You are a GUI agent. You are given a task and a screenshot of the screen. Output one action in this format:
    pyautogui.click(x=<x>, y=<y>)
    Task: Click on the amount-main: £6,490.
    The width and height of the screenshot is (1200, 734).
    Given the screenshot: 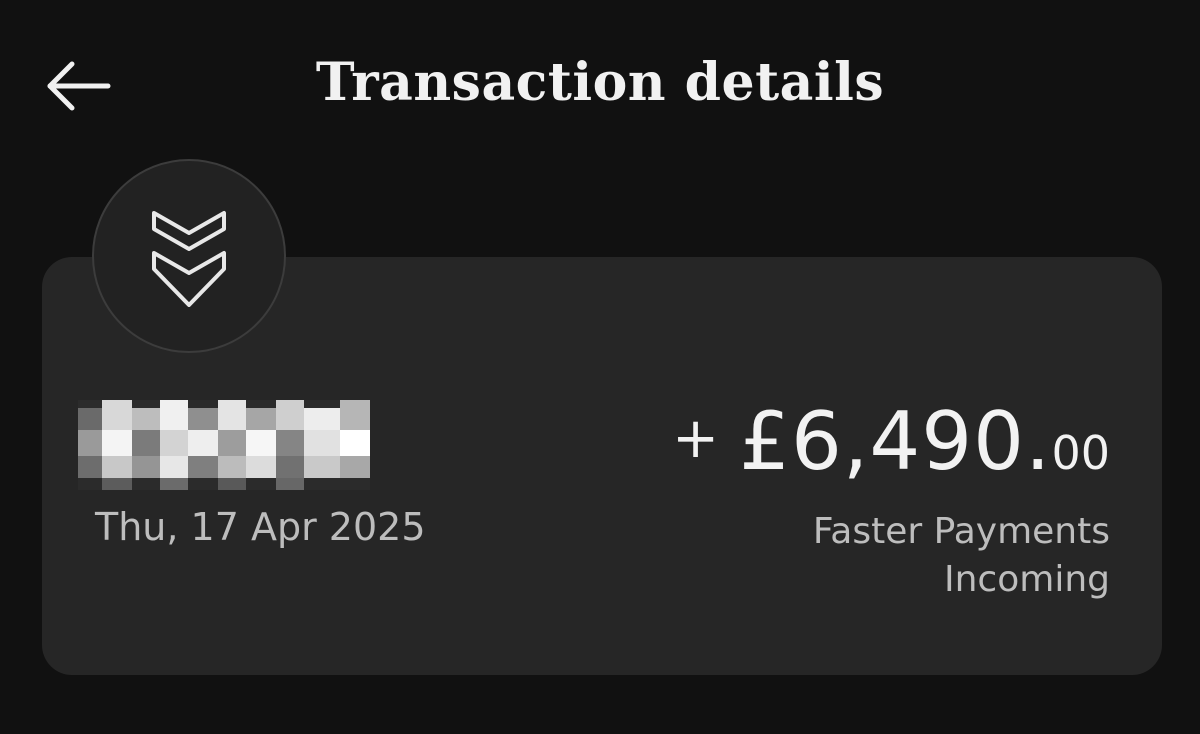 What is the action you would take?
    pyautogui.click(x=895, y=441)
    